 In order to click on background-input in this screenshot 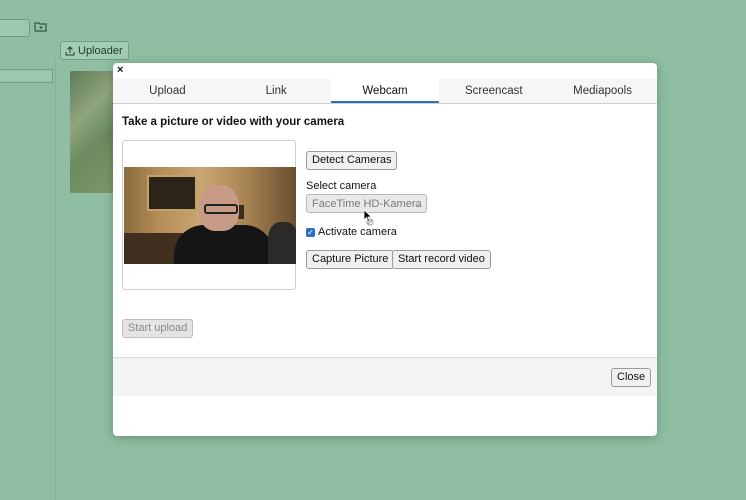, I will do `click(15, 28)`.